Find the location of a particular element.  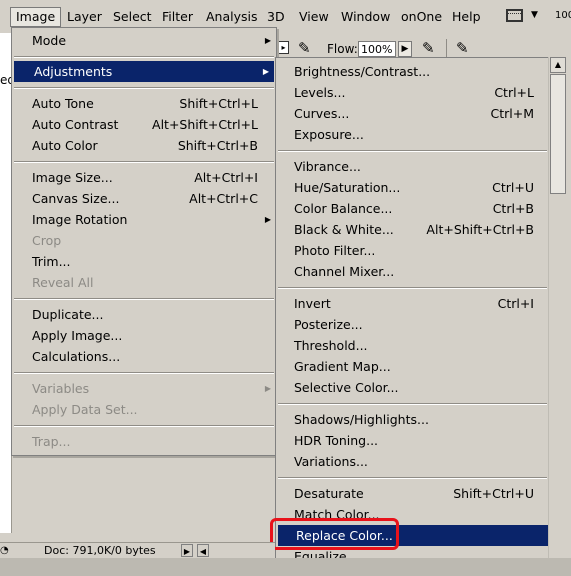

menu-image: Image is located at coordinates (36, 17).